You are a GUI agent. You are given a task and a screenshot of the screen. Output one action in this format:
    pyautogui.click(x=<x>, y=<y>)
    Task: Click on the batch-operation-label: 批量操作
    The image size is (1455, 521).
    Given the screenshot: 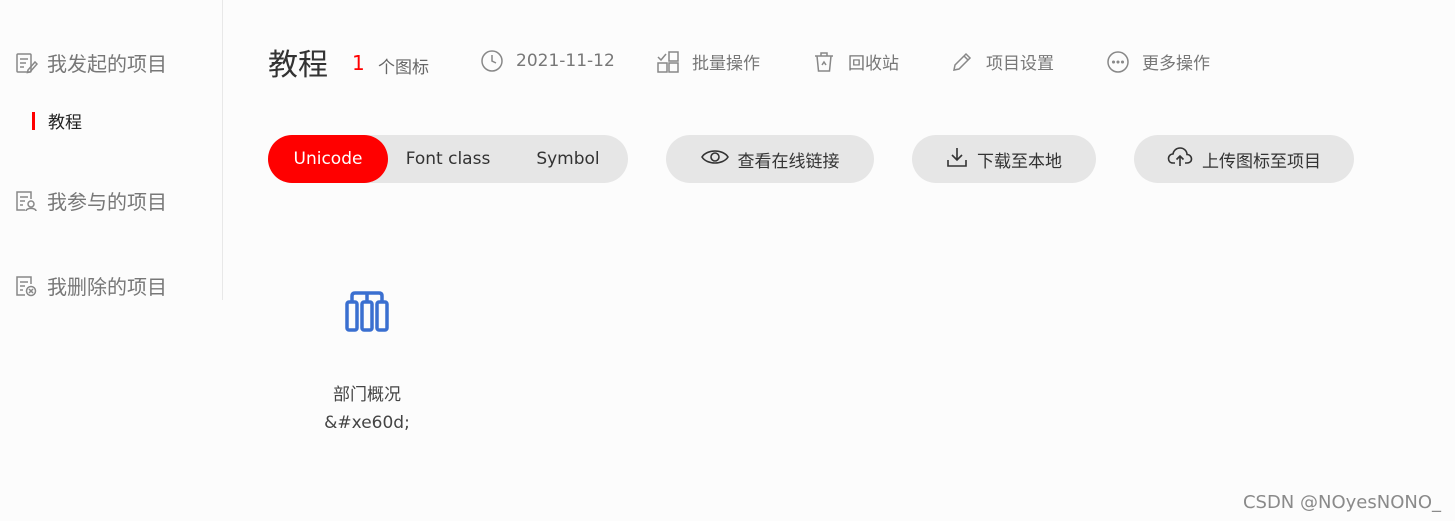 What is the action you would take?
    pyautogui.click(x=726, y=64)
    